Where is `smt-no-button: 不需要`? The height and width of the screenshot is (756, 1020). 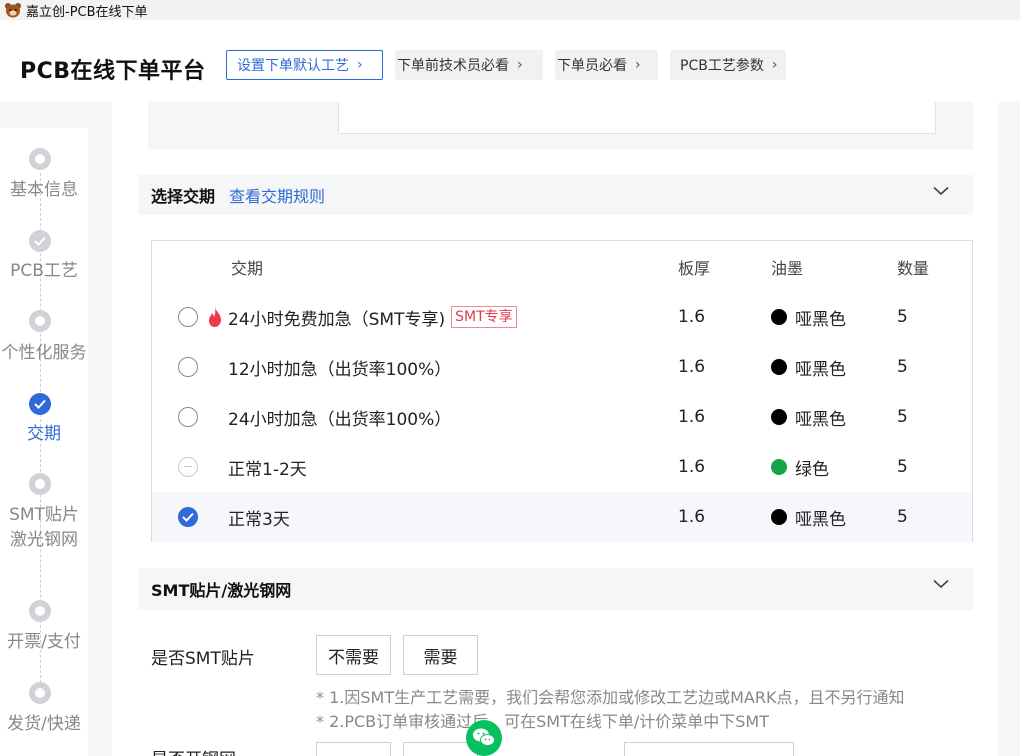 smt-no-button: 不需要 is located at coordinates (353, 655).